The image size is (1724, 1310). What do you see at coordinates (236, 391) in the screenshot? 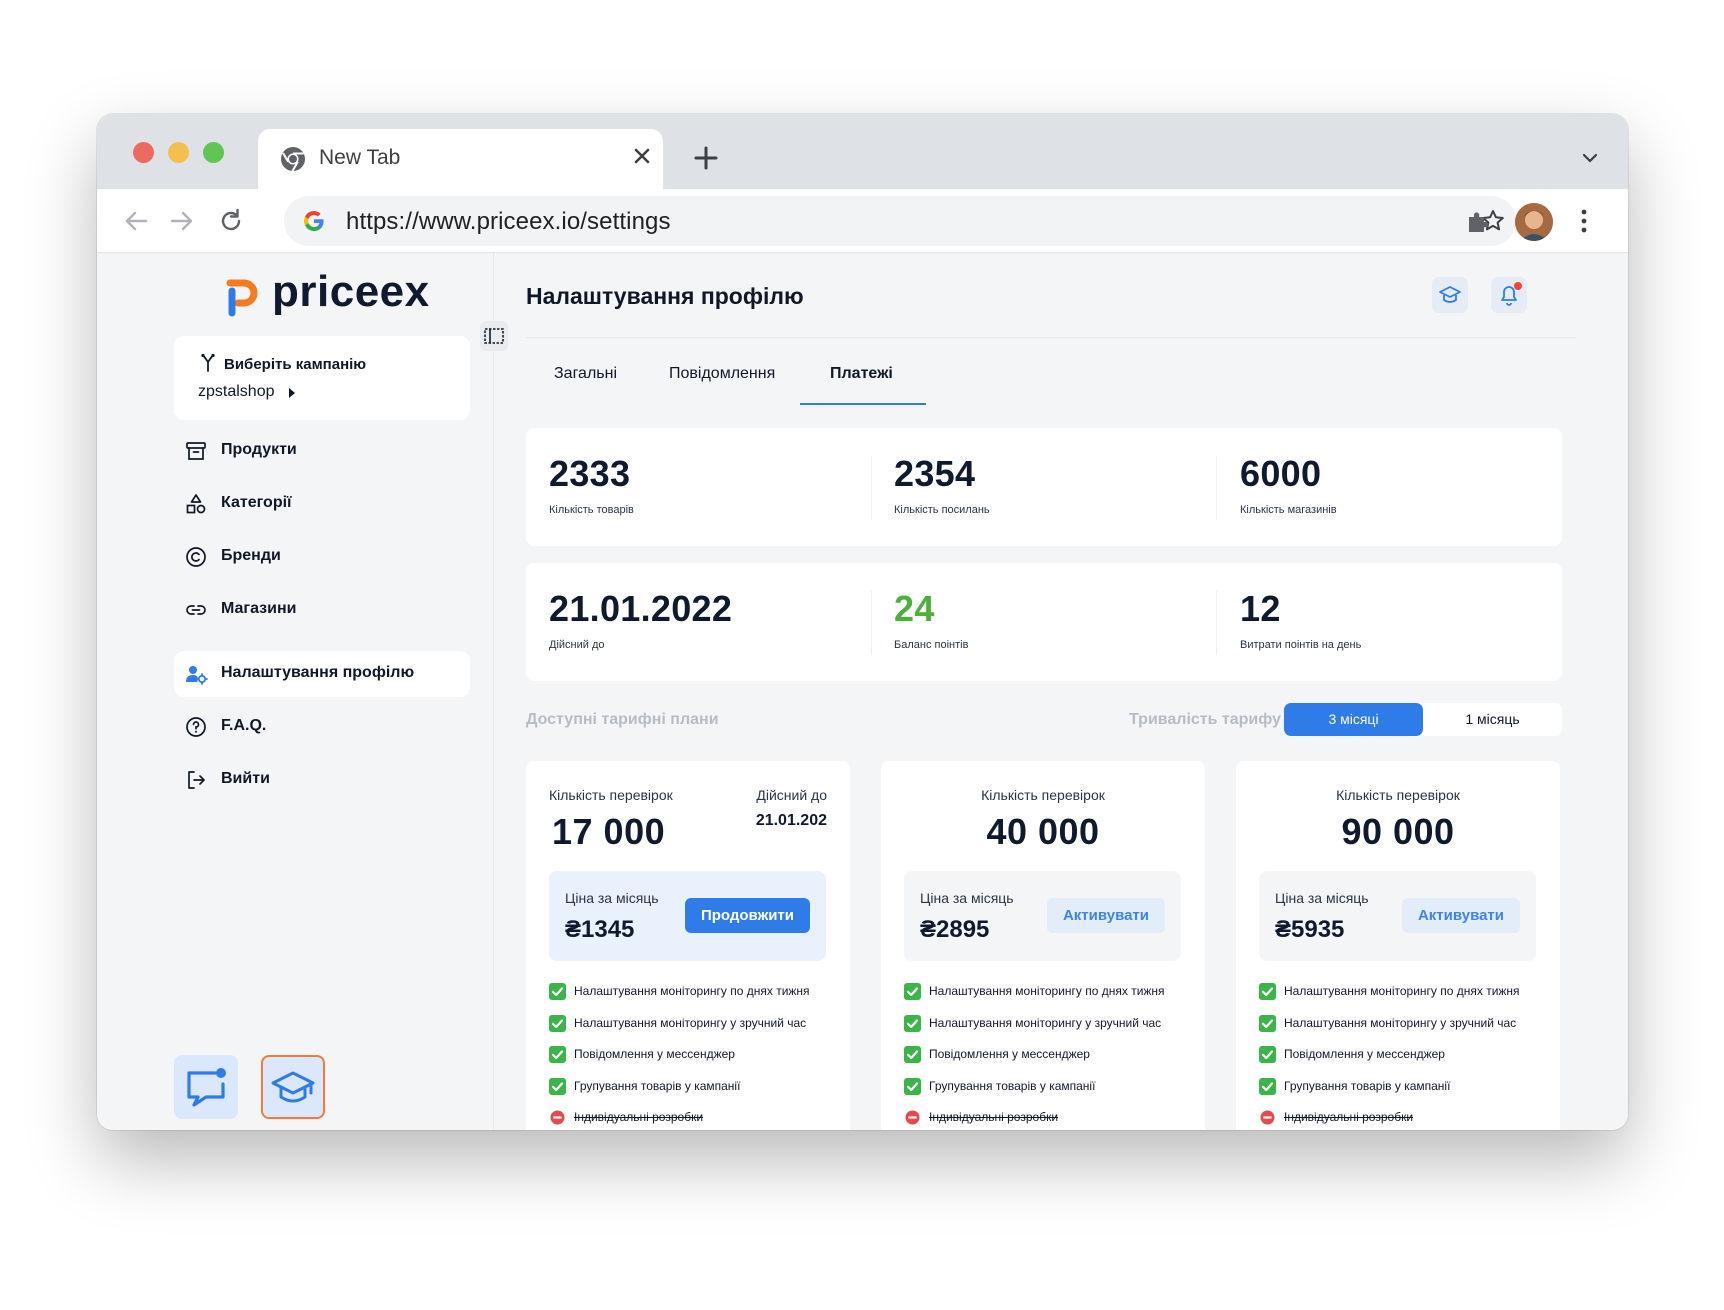
I see `campaign-value: zpstalshop` at bounding box center [236, 391].